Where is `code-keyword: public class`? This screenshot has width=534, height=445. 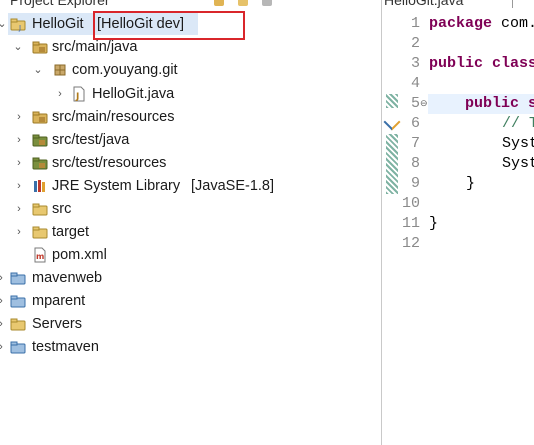
code-keyword: public class is located at coordinates (481, 63).